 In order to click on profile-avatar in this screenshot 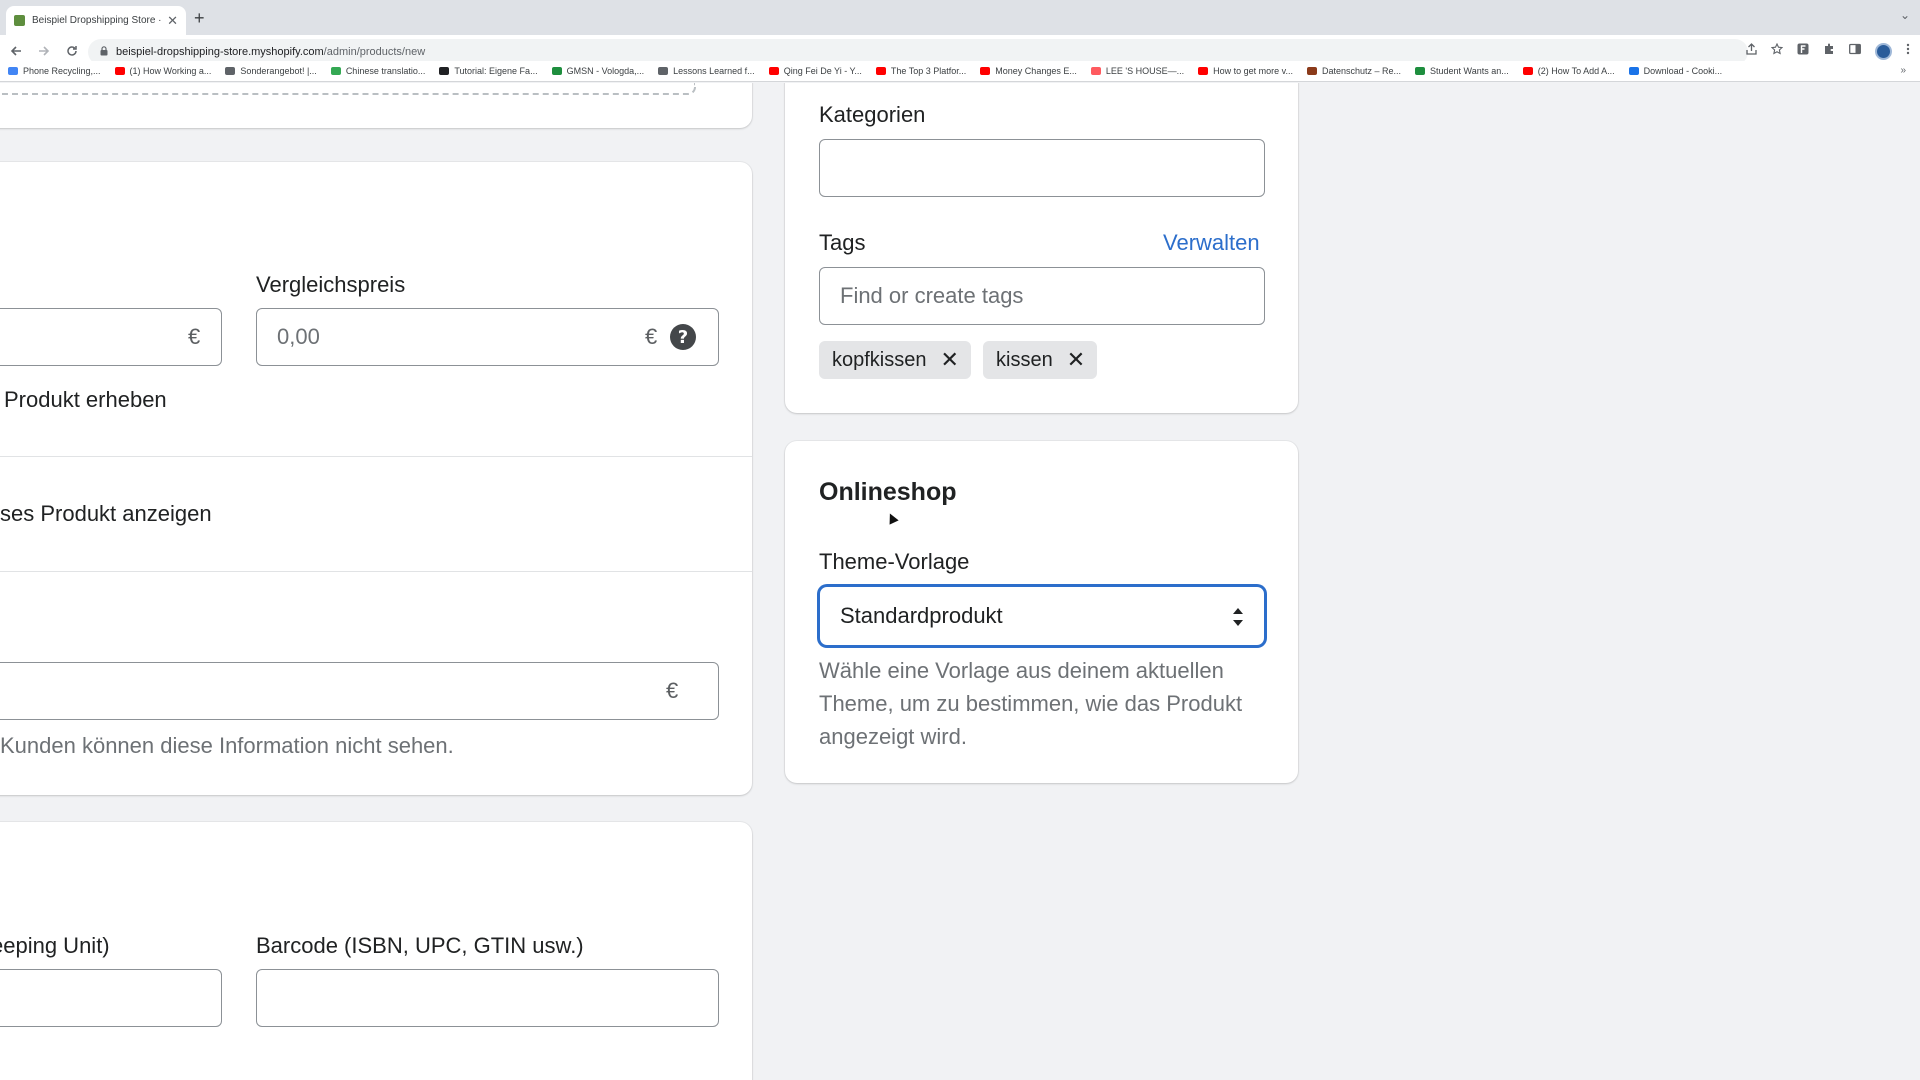, I will do `click(1883, 51)`.